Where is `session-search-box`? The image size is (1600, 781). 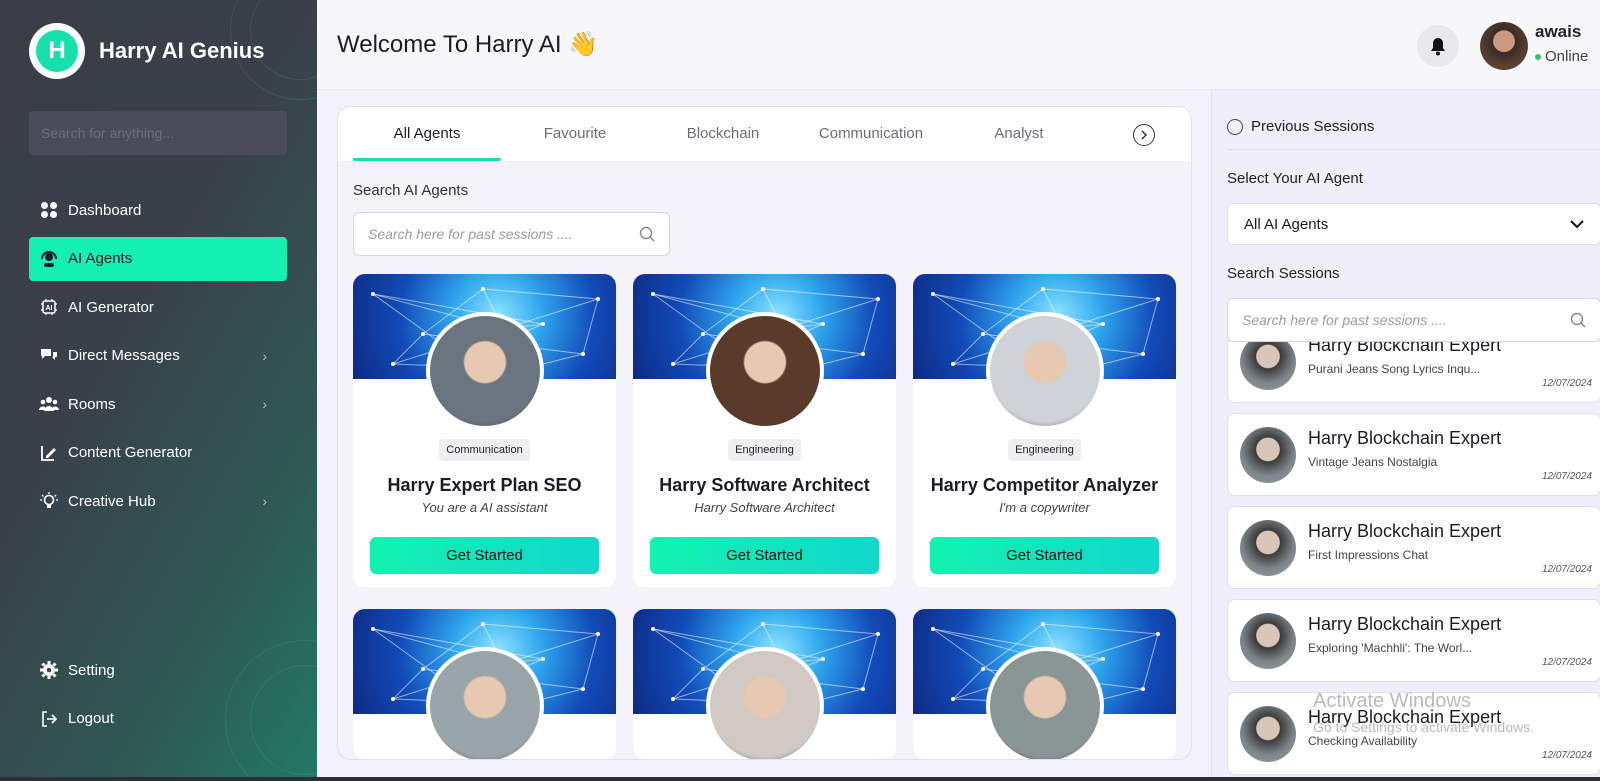 session-search-box is located at coordinates (1413, 320).